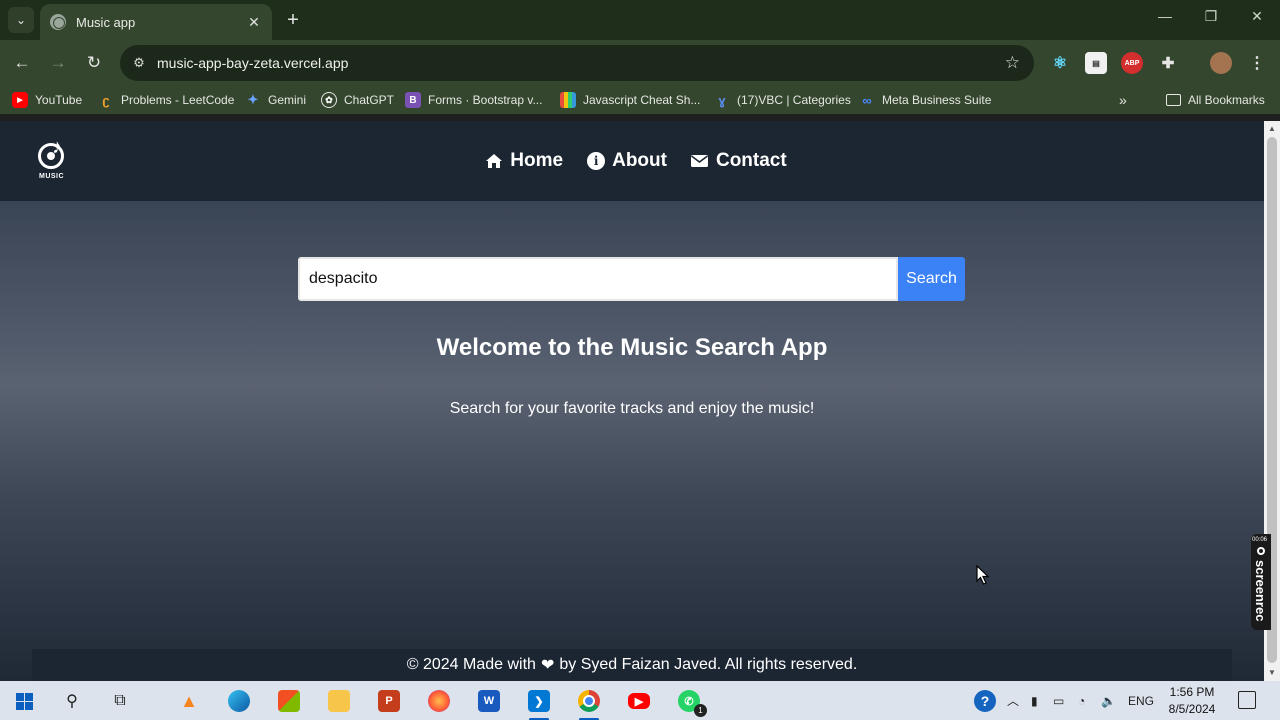 The image size is (1280, 720). Describe the element at coordinates (239, 701) in the screenshot. I see `edge-icon` at that location.